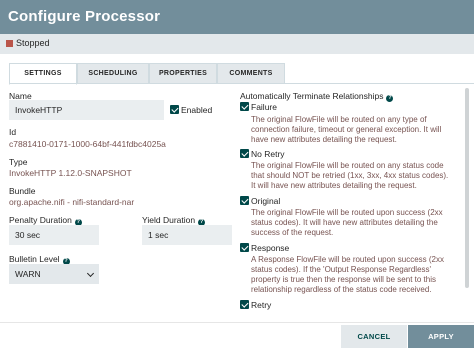 The image size is (474, 348). I want to click on bundle-label: Bundle, so click(22, 191).